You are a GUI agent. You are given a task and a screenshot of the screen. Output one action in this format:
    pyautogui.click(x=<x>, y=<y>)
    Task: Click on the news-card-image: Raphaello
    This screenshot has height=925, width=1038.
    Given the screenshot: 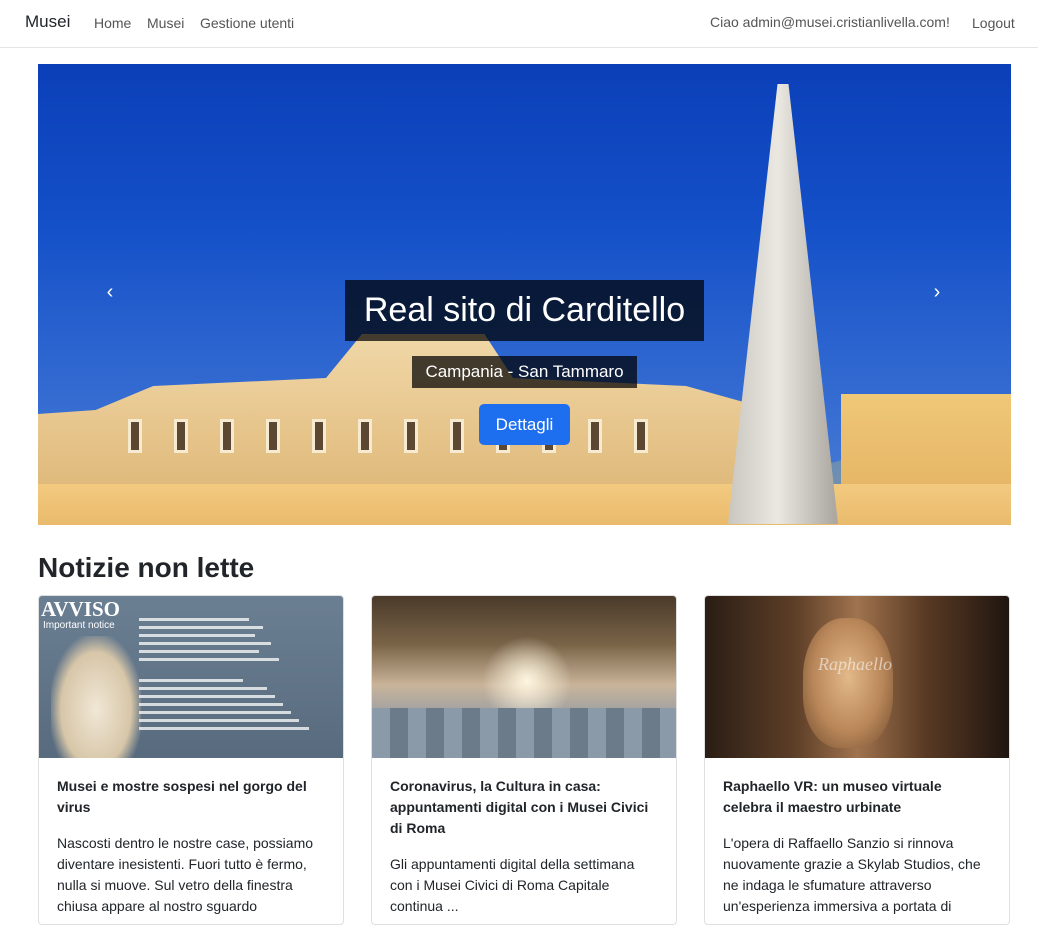 What is the action you would take?
    pyautogui.click(x=857, y=677)
    